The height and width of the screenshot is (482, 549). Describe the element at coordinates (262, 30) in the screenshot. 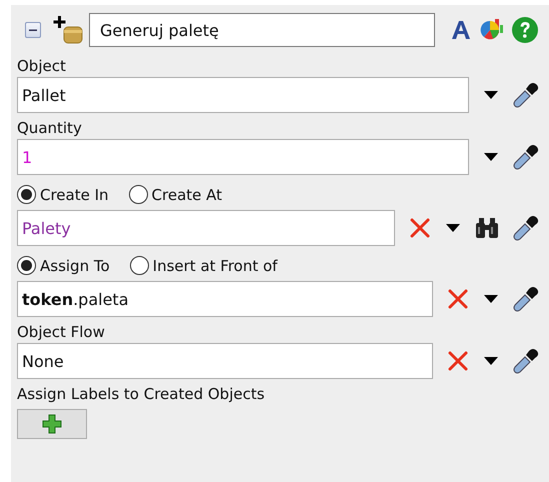

I see `title-field: Generuj paletę` at that location.